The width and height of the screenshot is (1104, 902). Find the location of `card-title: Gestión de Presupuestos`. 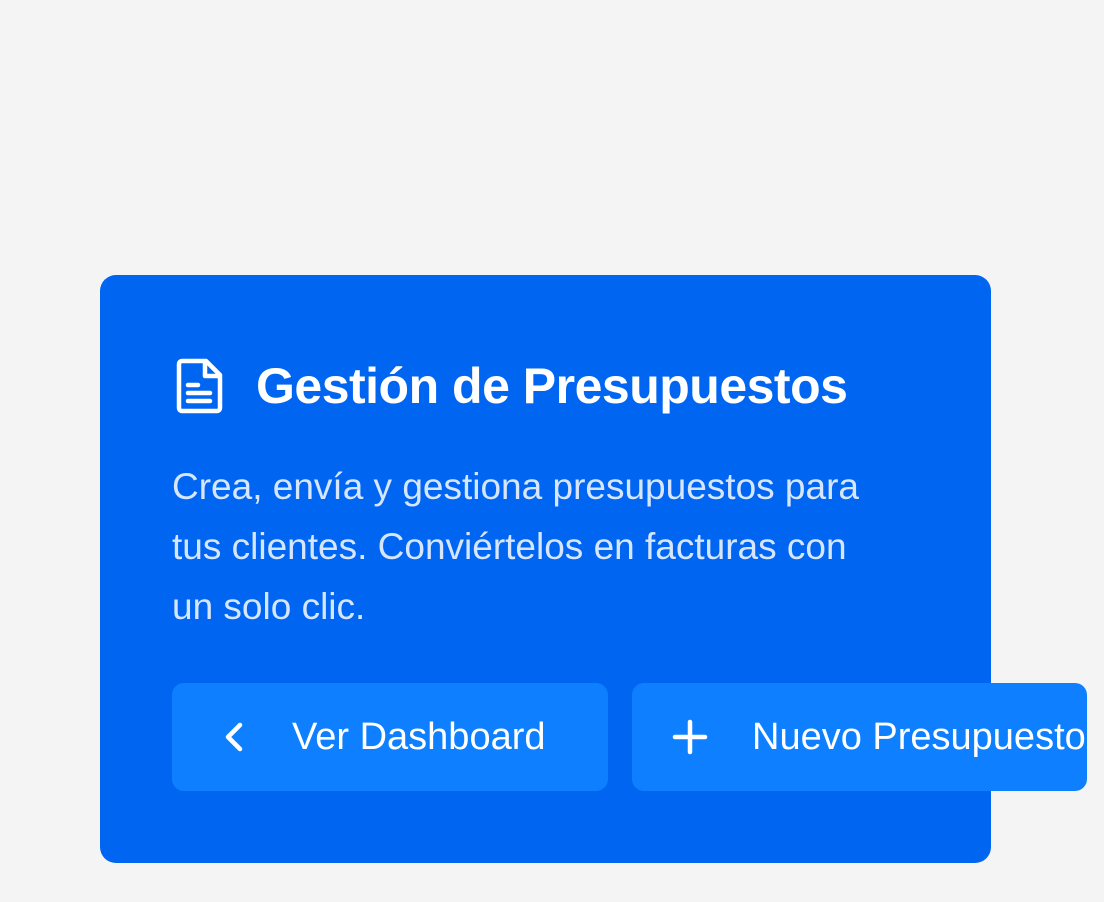

card-title: Gestión de Presupuestos is located at coordinates (552, 386).